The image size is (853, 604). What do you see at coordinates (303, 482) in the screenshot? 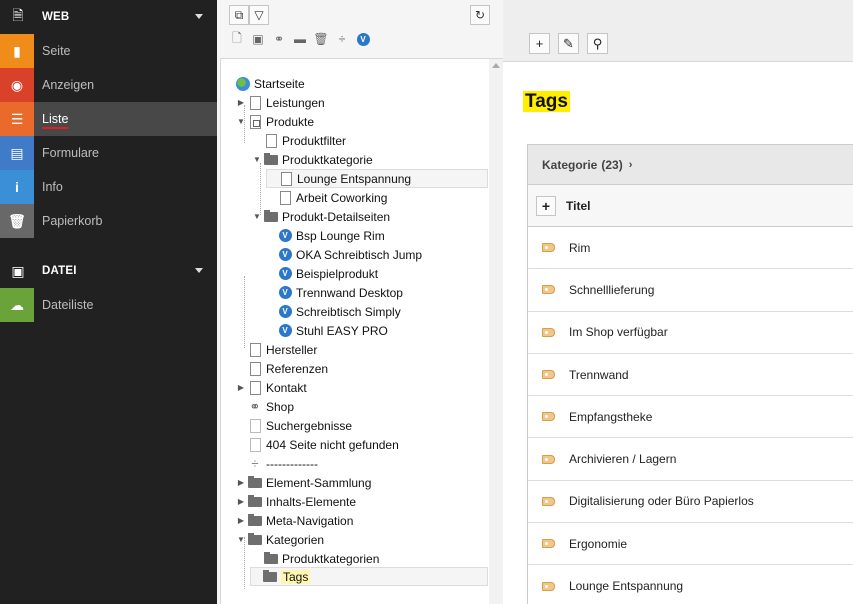
I see `tree-node-element-sammlung: ▶ Element-Sammlung` at bounding box center [303, 482].